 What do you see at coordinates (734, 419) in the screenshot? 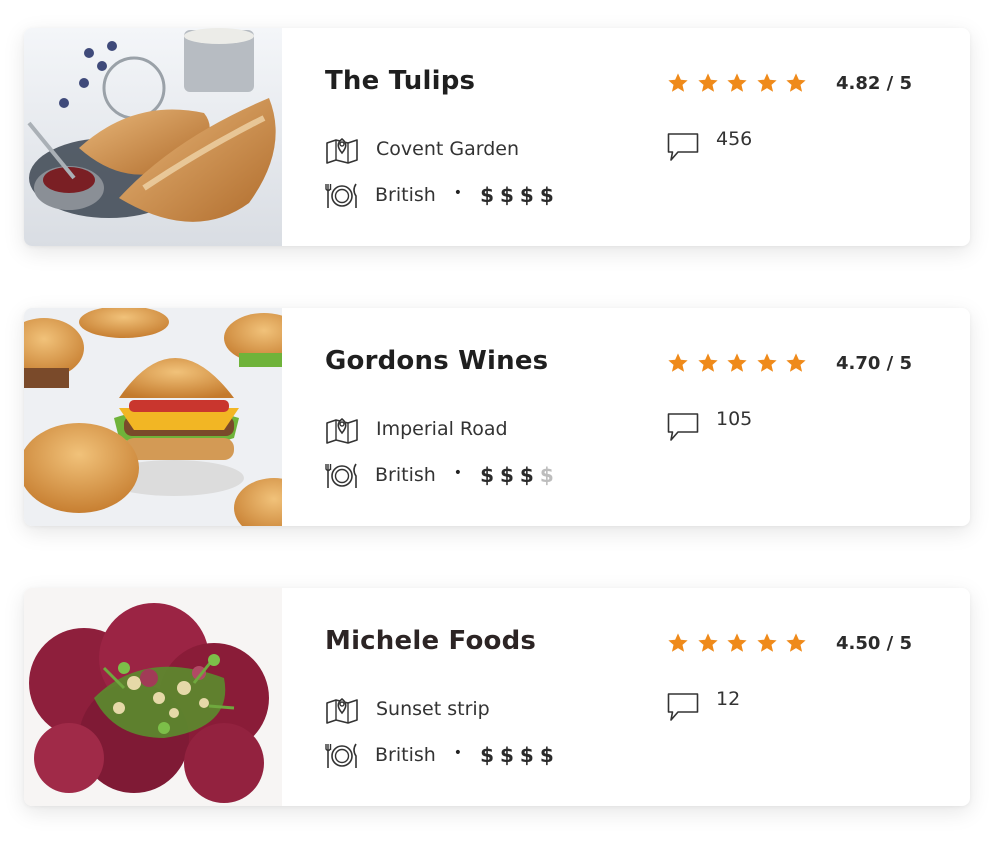
I see `reviews-text: 105` at bounding box center [734, 419].